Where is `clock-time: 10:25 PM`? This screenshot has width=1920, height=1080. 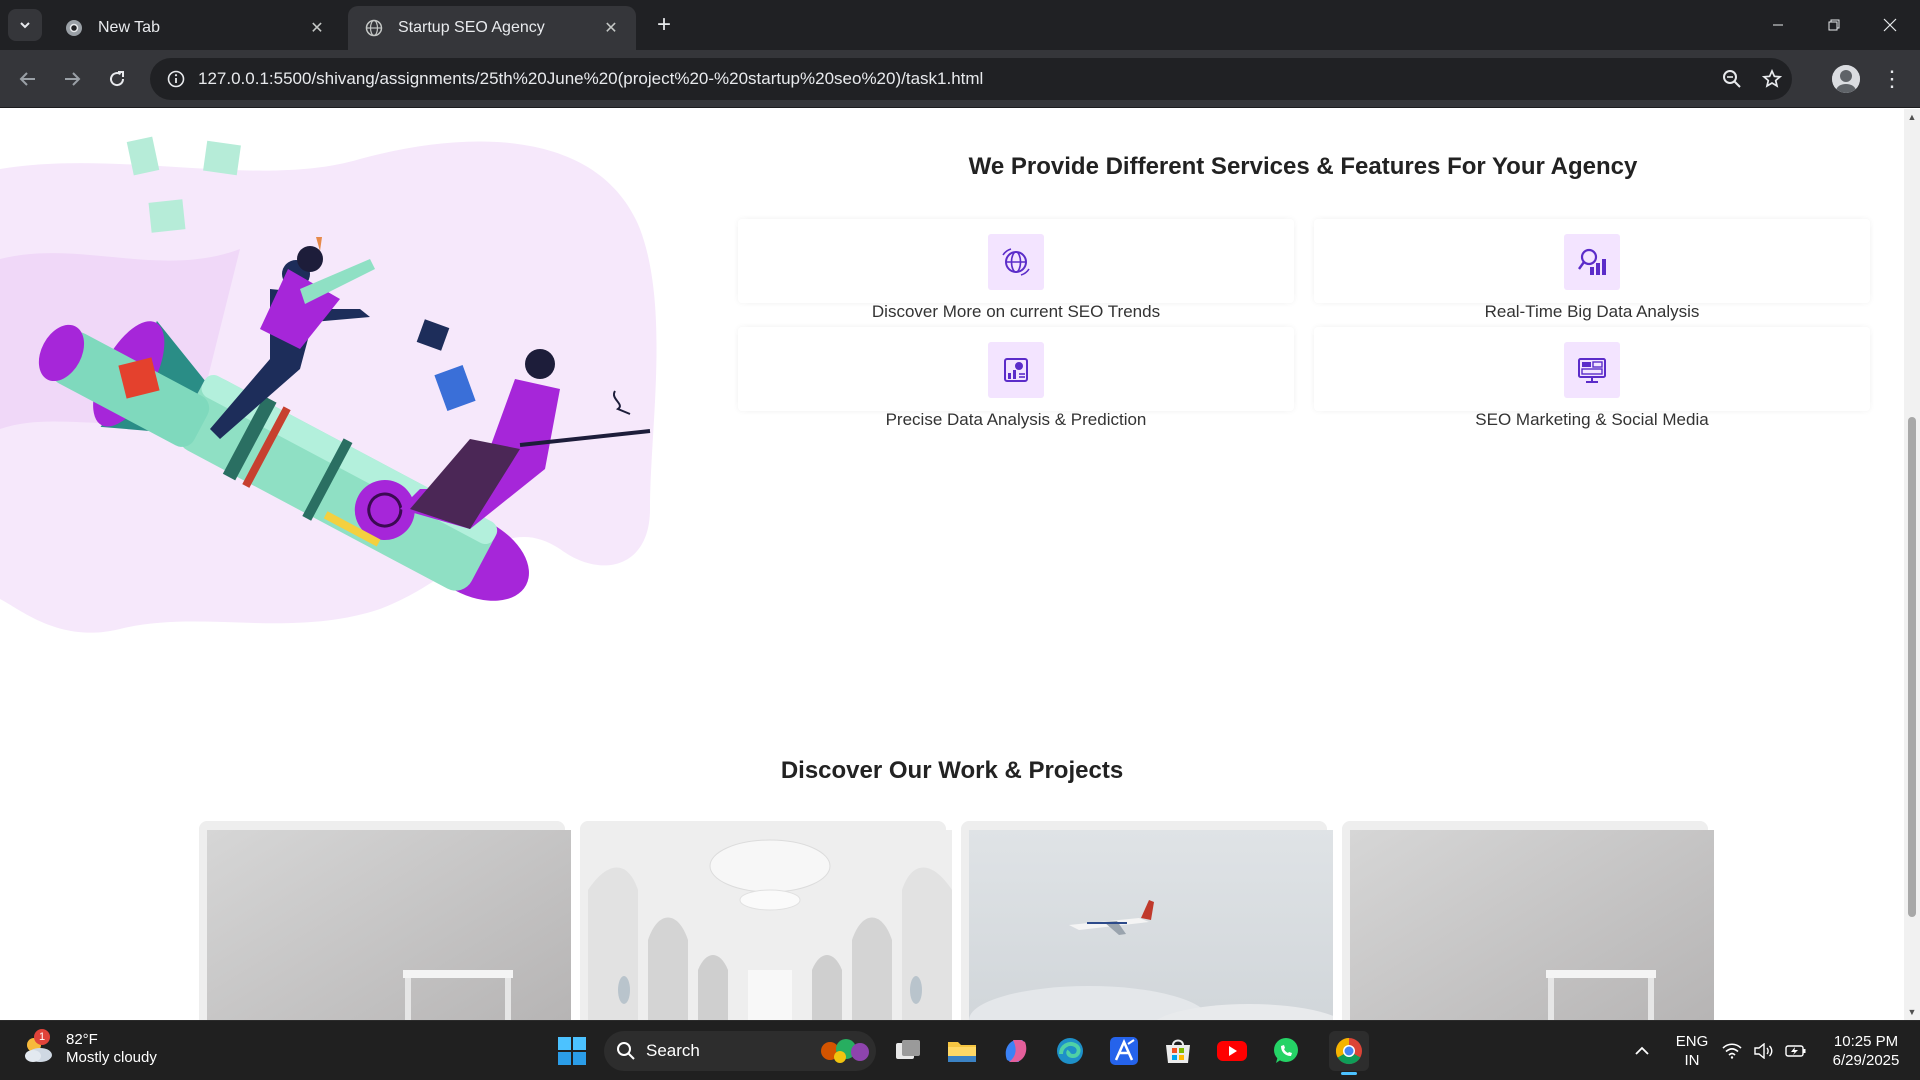 clock-time: 10:25 PM is located at coordinates (1866, 1041).